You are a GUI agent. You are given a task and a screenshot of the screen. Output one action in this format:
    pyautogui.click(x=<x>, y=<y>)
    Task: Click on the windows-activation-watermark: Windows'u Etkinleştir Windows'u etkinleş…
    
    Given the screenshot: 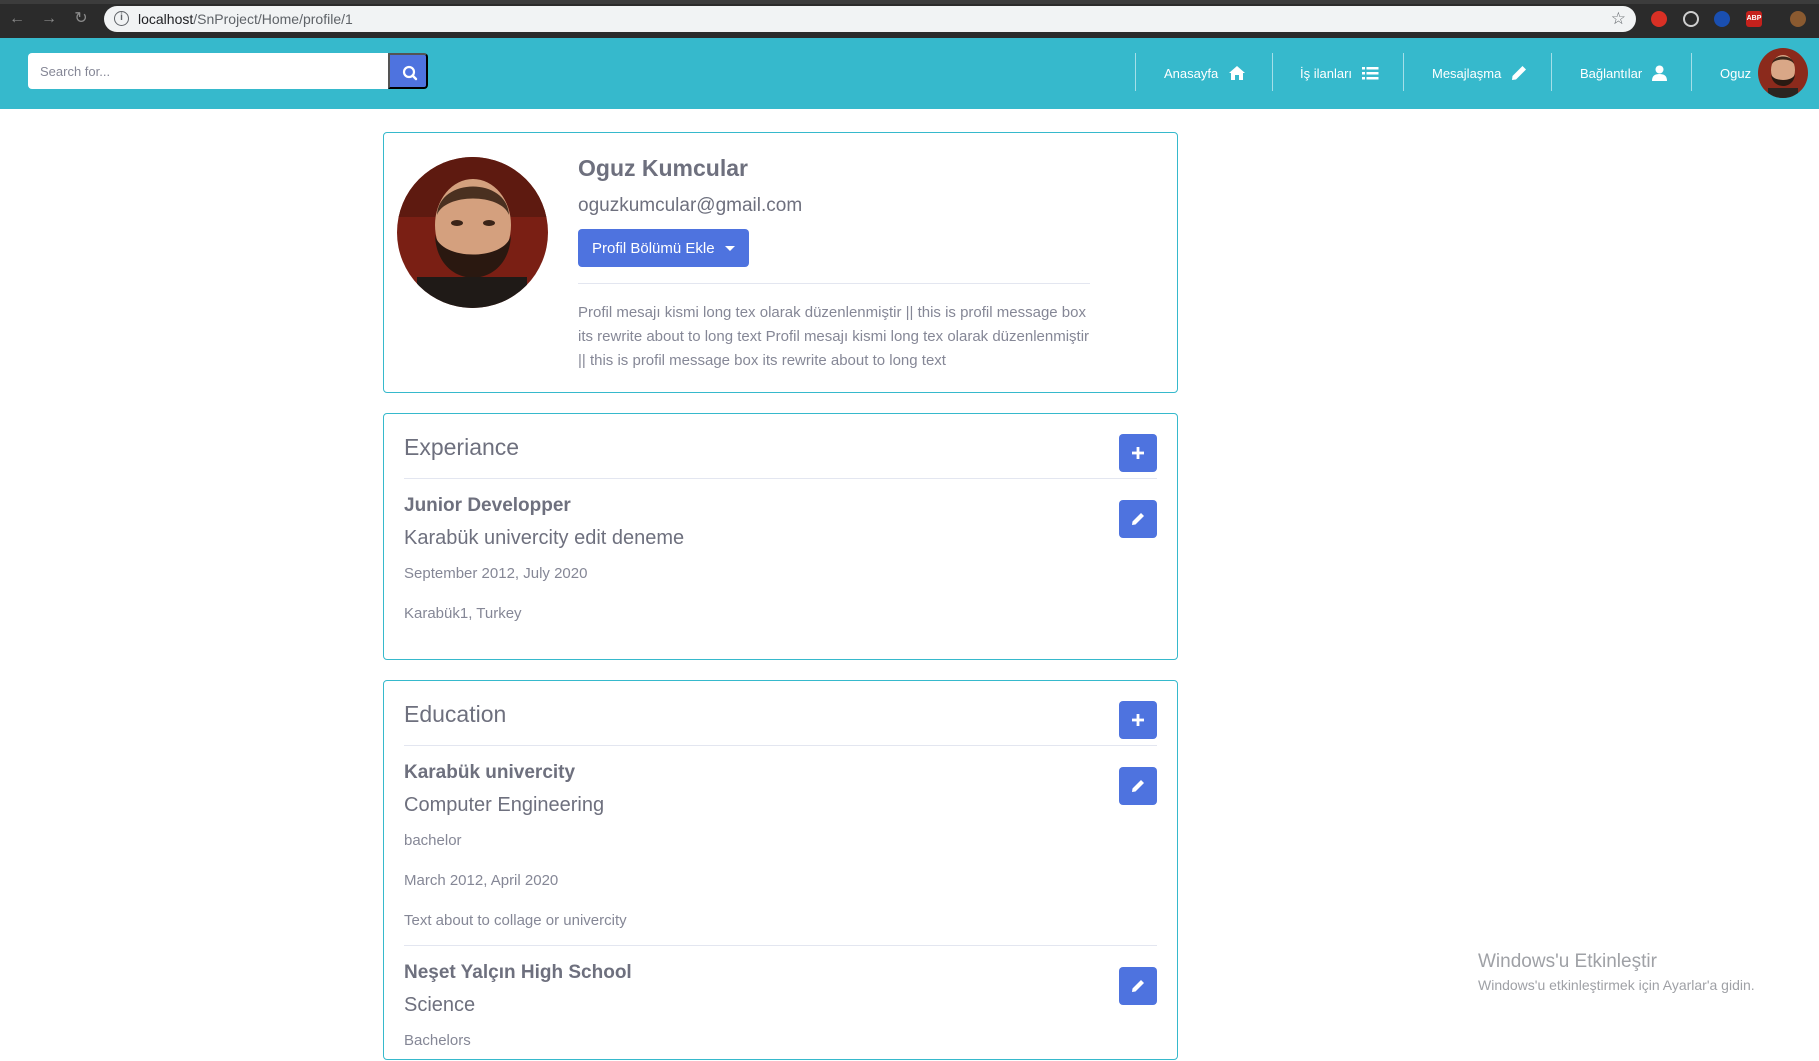 What is the action you would take?
    pyautogui.click(x=1616, y=972)
    